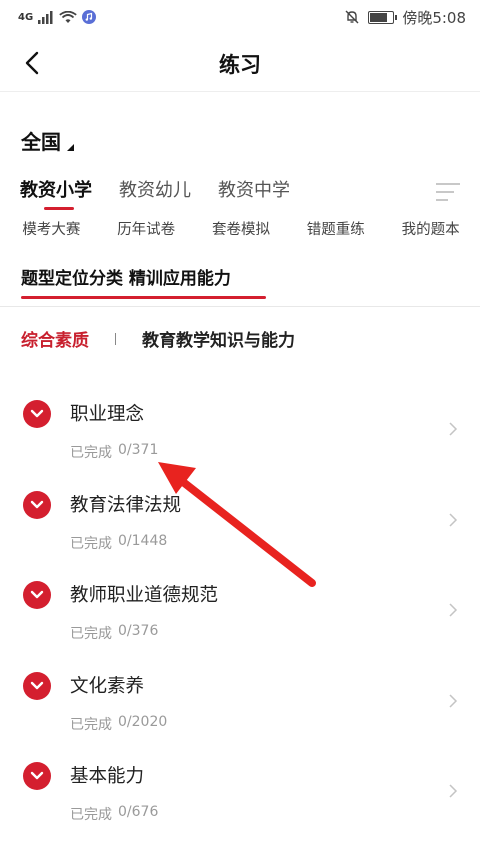 The width and height of the screenshot is (480, 853). Describe the element at coordinates (114, 633) in the screenshot. I see `subject-progress: 已完成 0/376` at that location.